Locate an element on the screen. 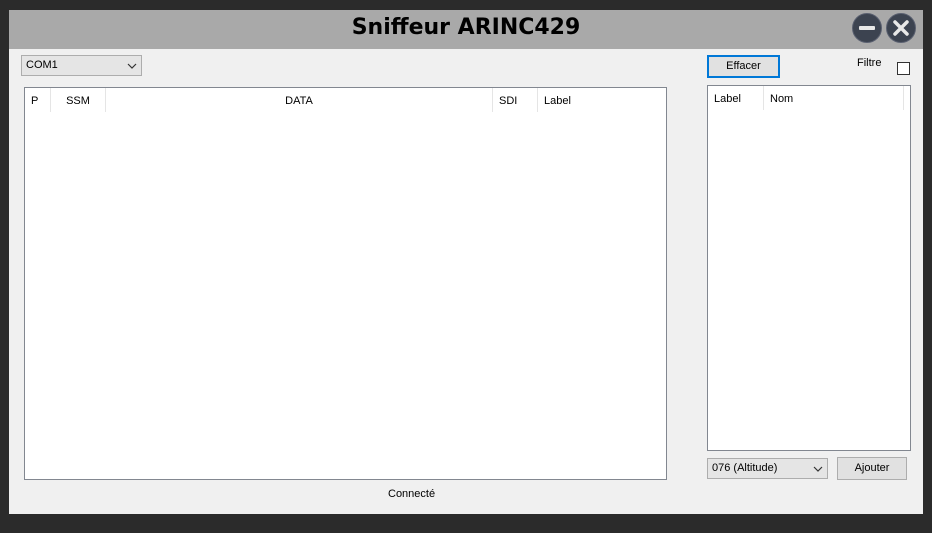 This screenshot has width=932, height=533. filter-label: Filtre is located at coordinates (869, 63).